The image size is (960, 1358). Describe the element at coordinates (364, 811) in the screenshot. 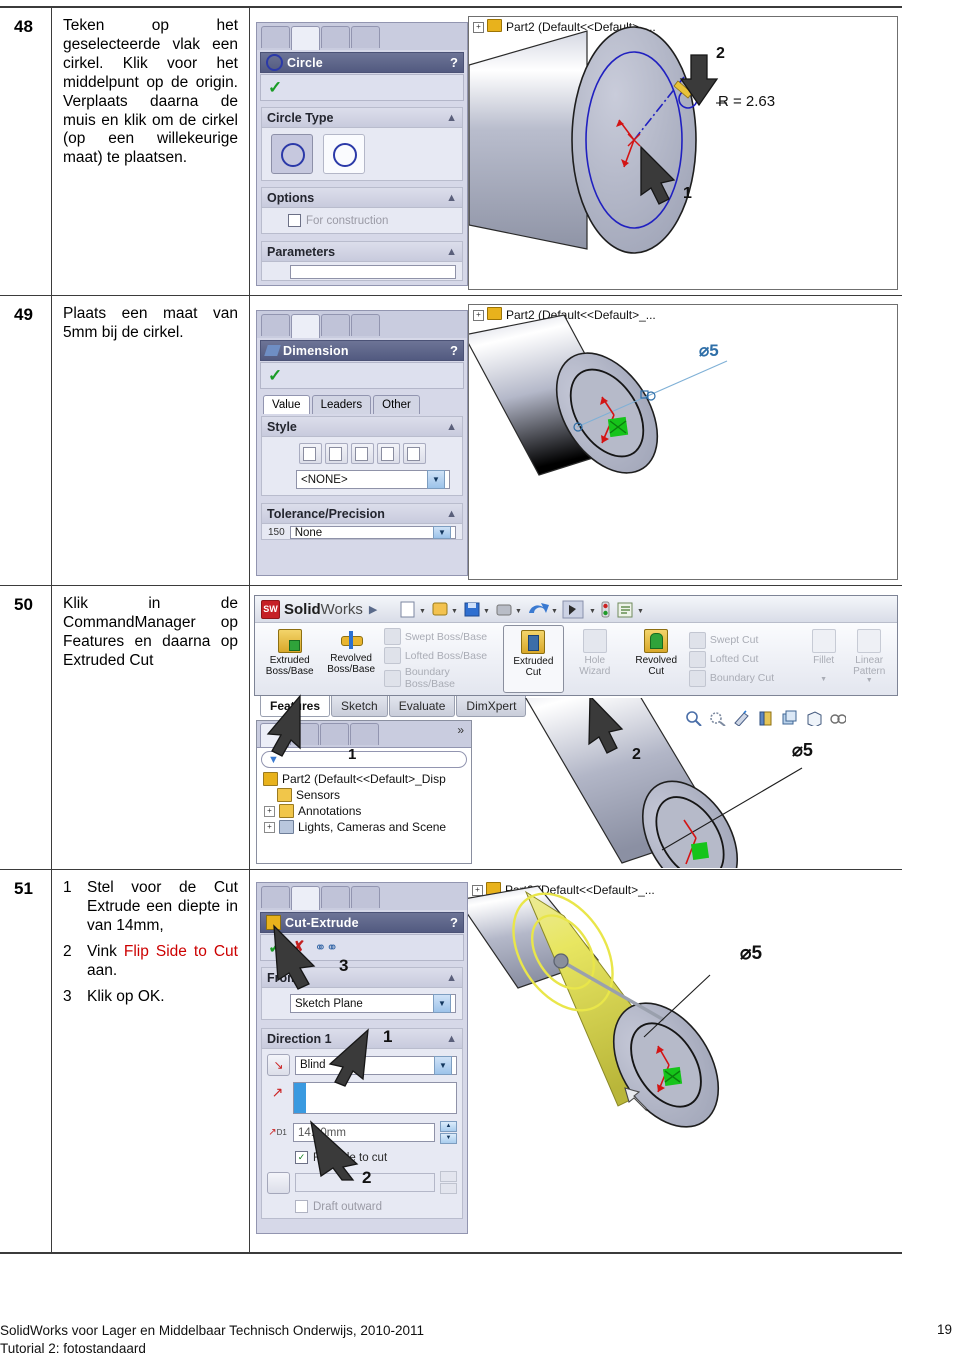

I see `tree-item-annotations: + Annotations` at that location.